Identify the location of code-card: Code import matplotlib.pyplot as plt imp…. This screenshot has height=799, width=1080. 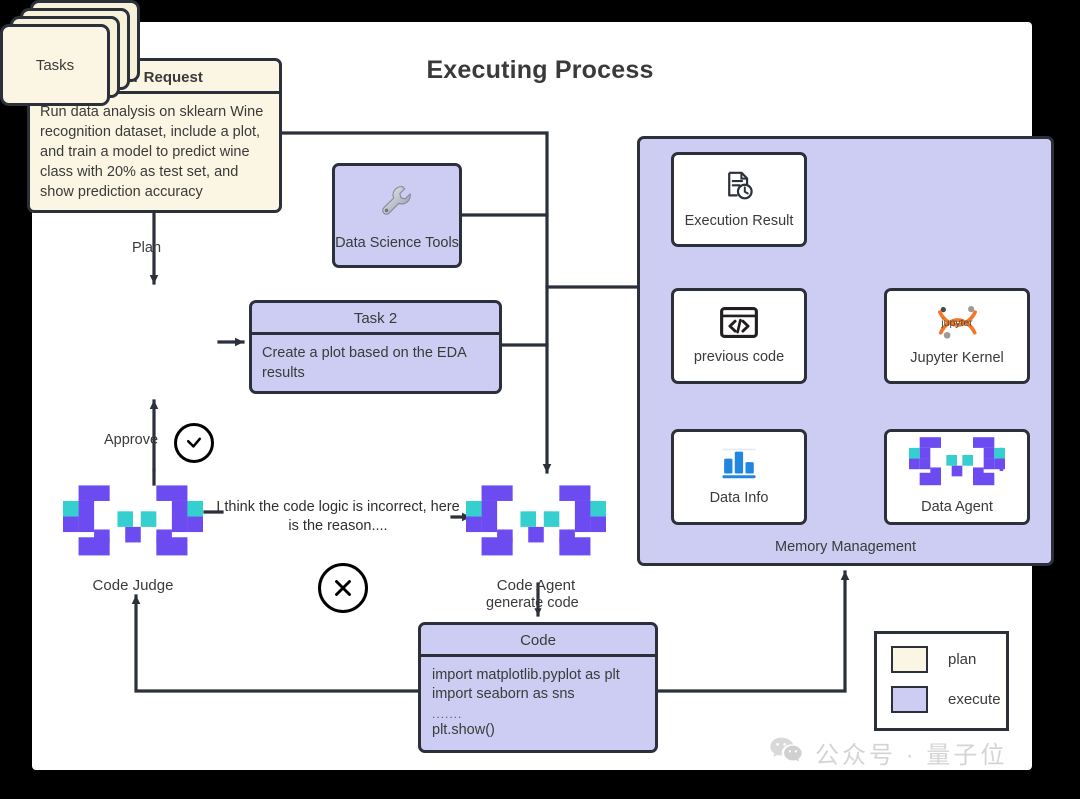
(538, 687).